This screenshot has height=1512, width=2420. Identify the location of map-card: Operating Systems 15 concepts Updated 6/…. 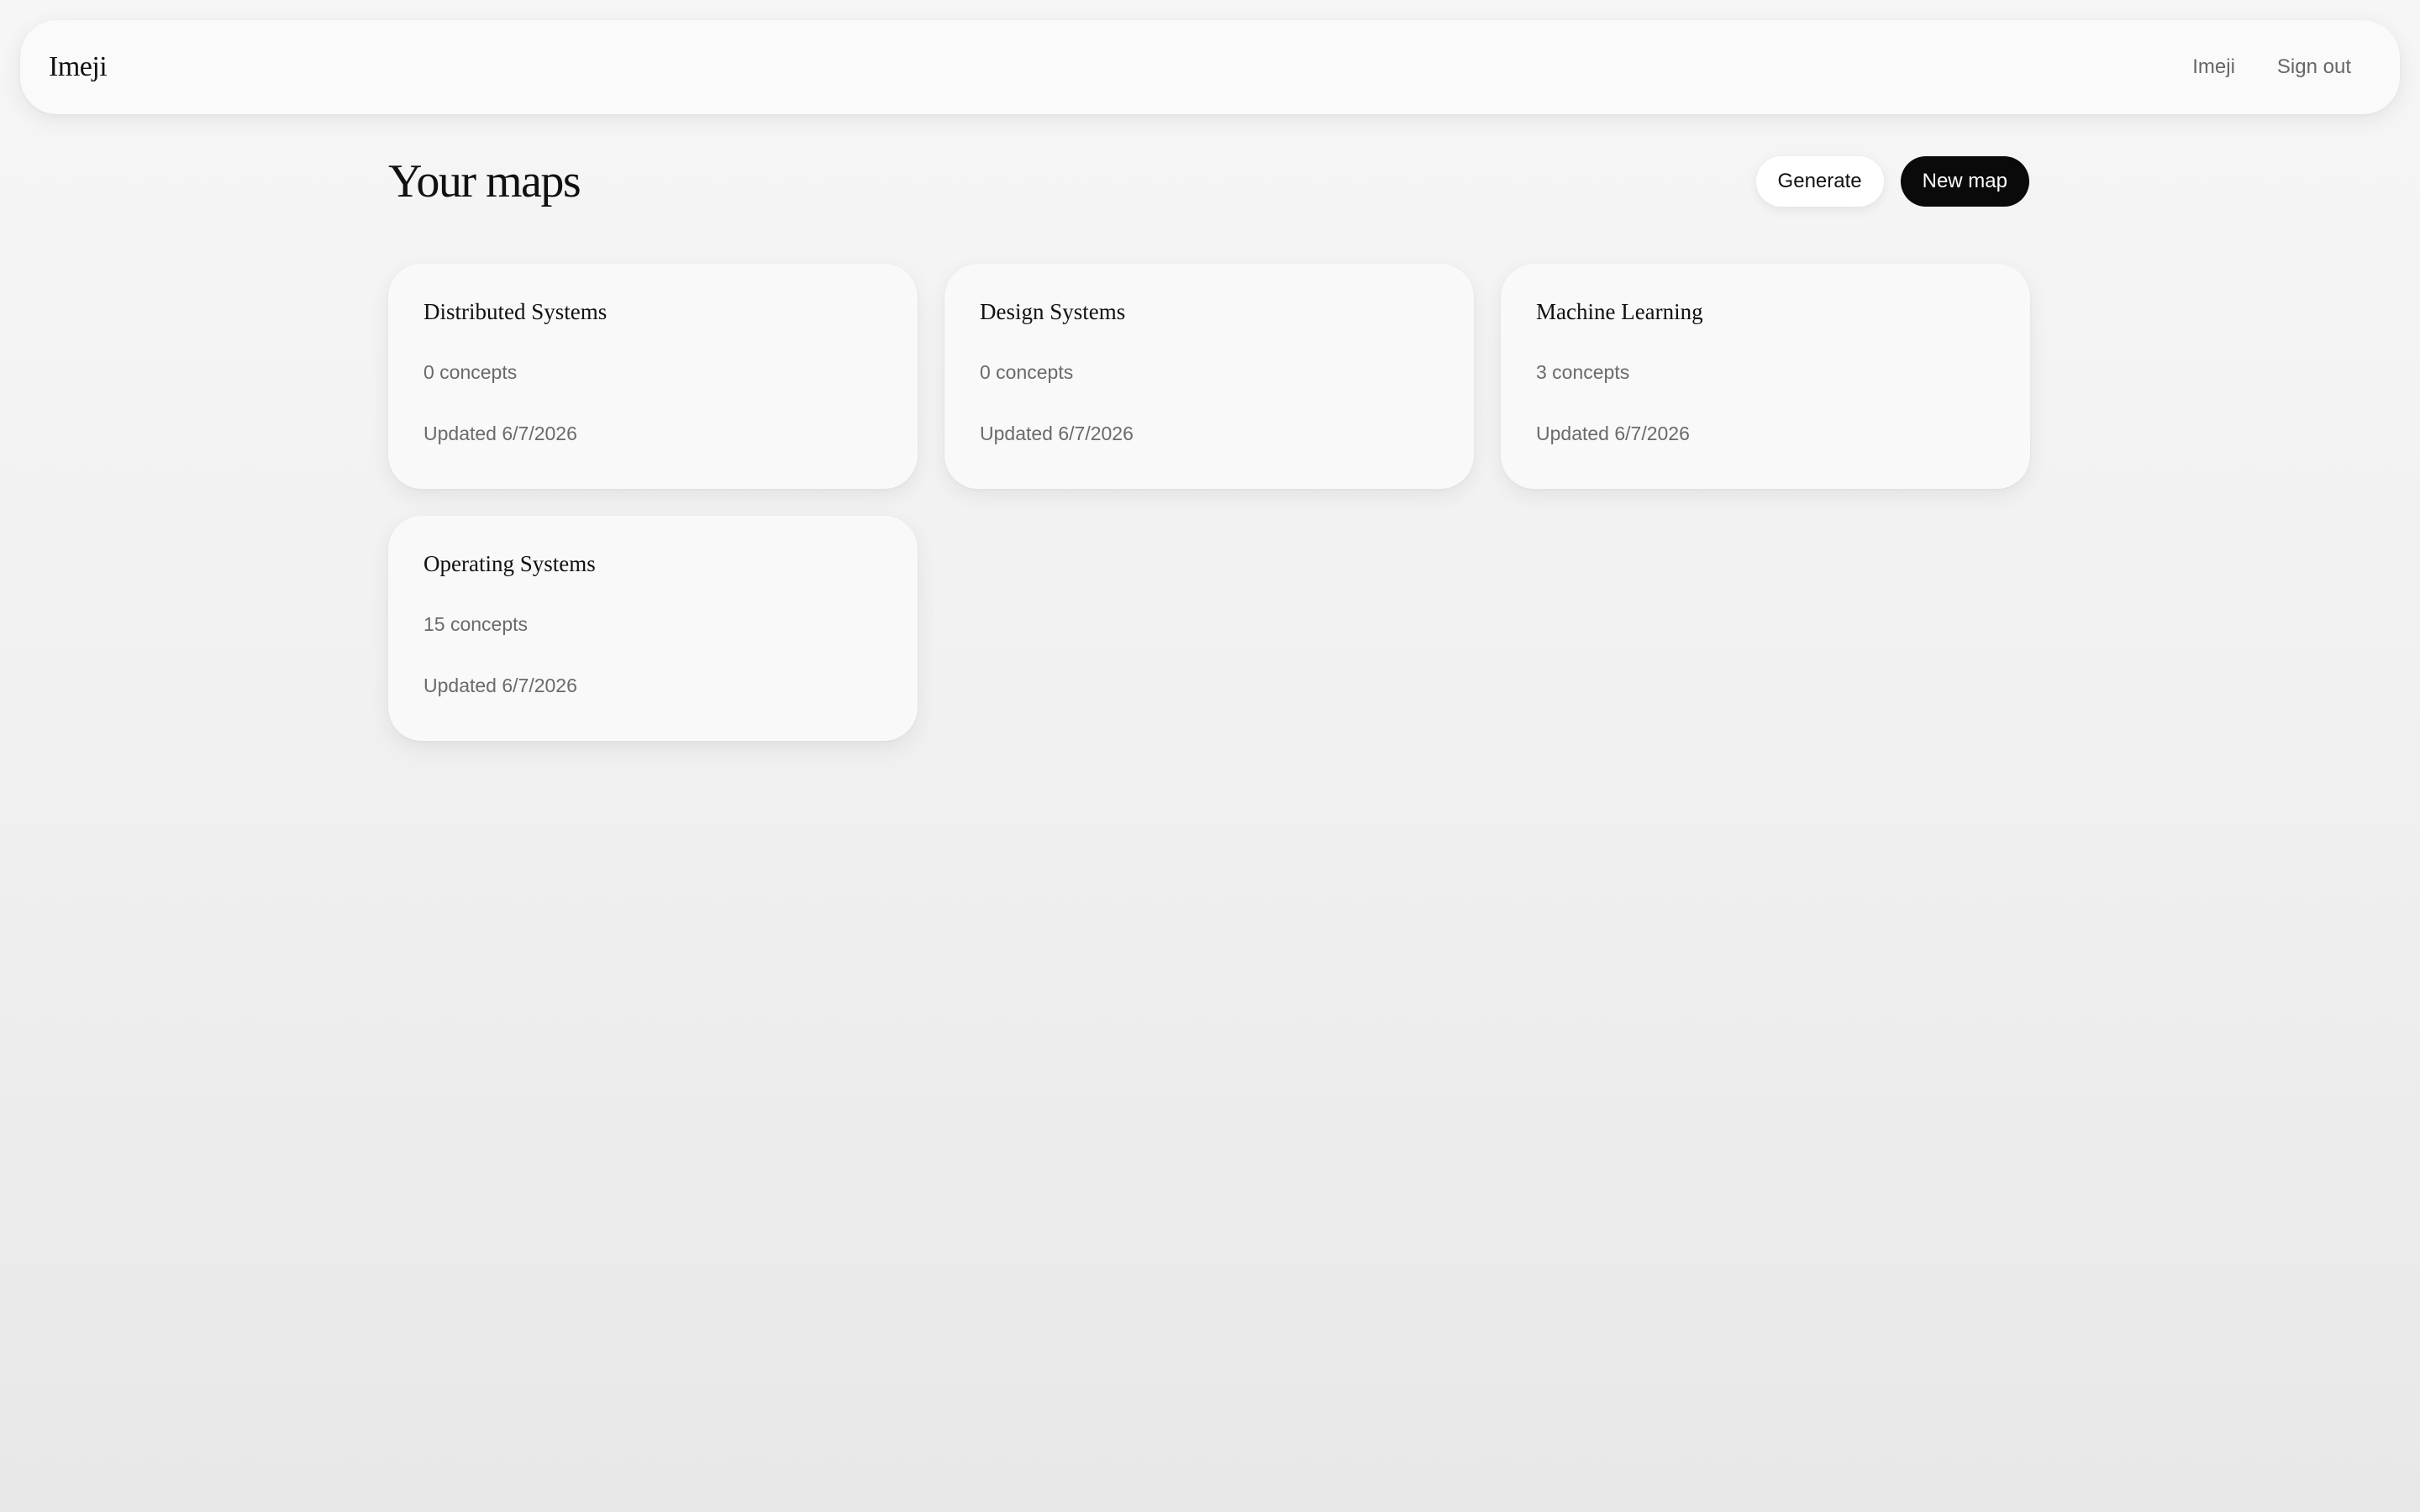
(653, 628).